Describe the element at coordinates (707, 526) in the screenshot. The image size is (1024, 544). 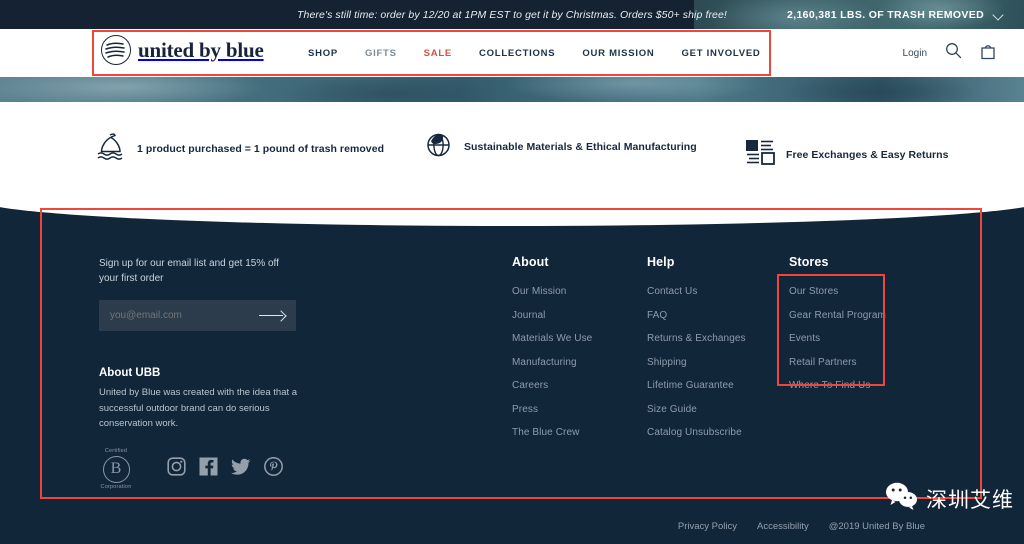
I see `privacy-policy-link: Privacy Policy` at that location.